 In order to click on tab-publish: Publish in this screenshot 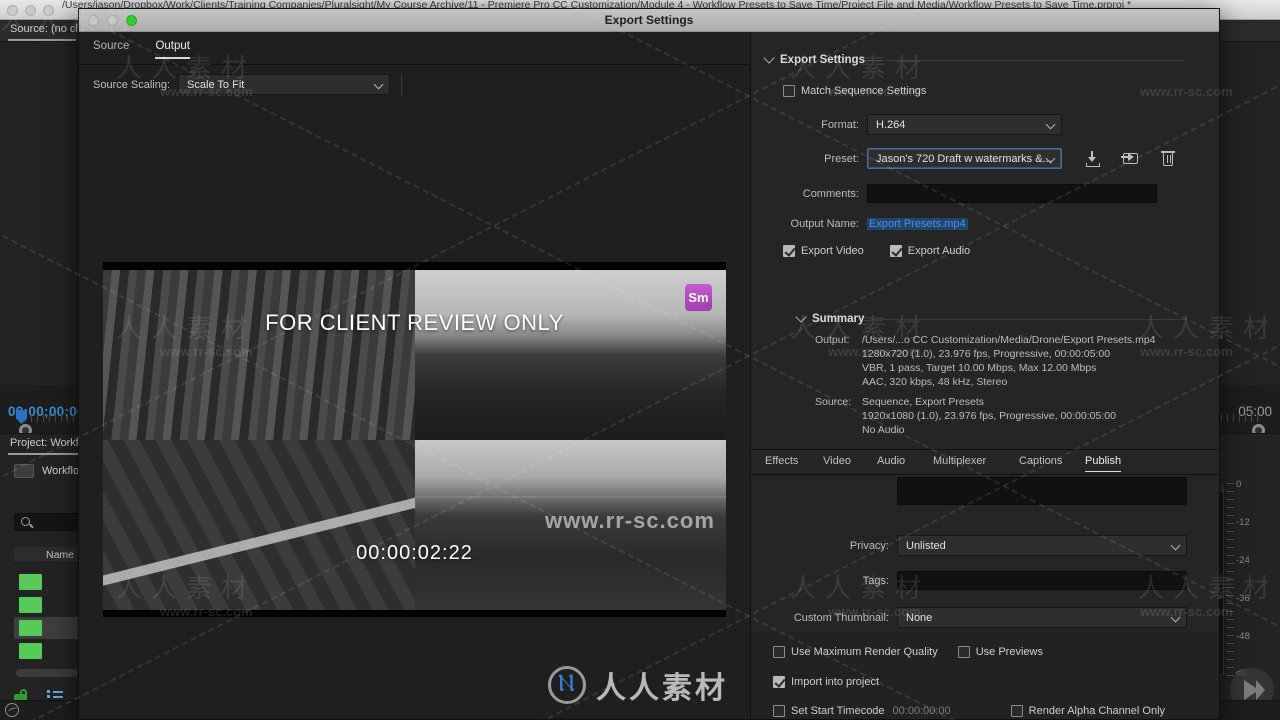, I will do `click(1103, 463)`.